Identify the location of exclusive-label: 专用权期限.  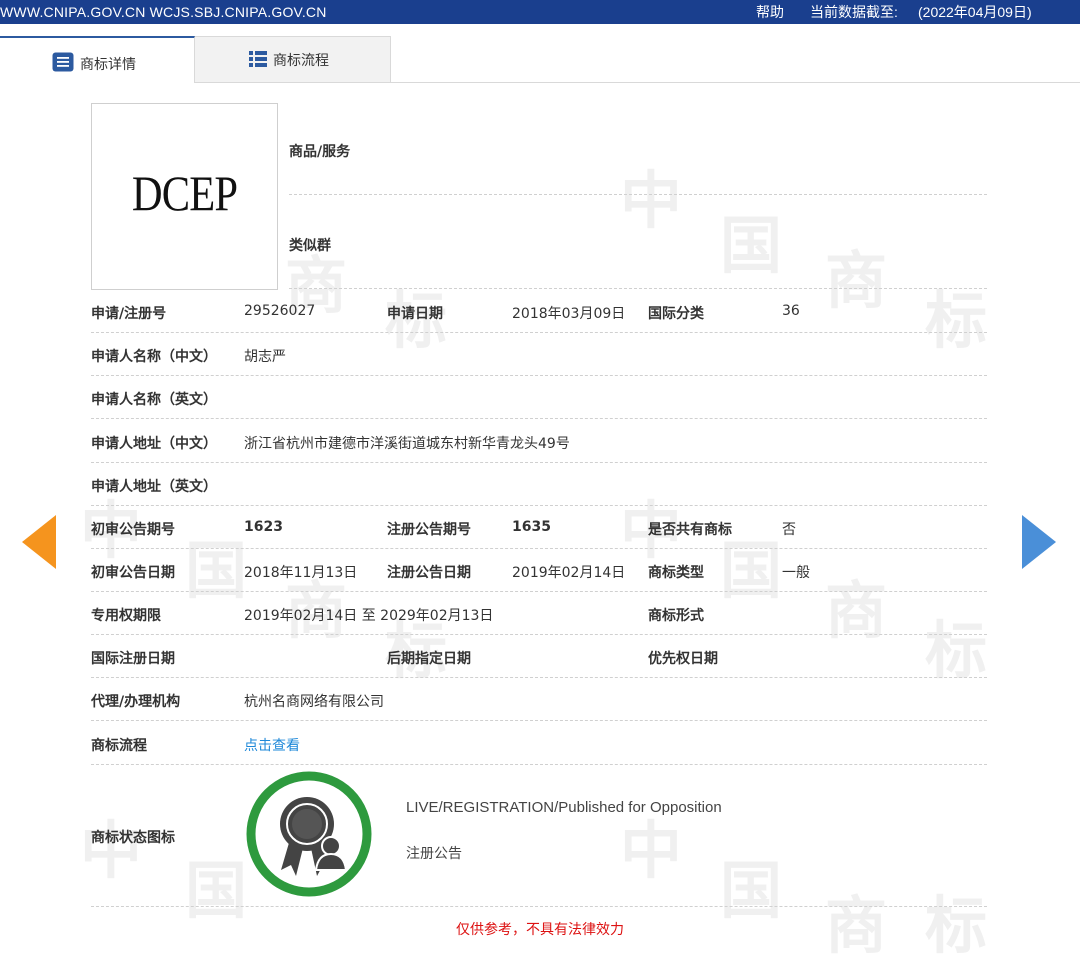
(126, 616).